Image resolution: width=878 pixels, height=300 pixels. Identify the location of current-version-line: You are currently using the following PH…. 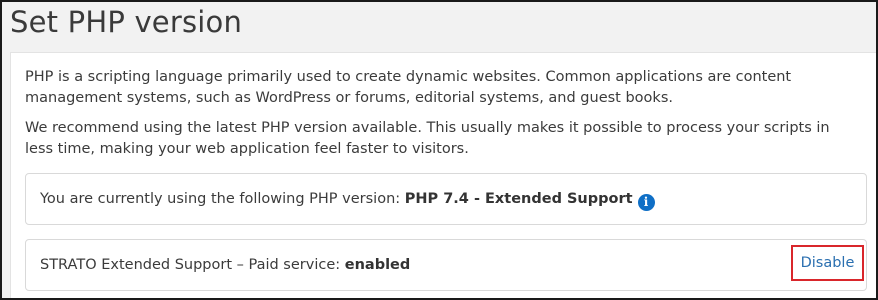
(347, 200).